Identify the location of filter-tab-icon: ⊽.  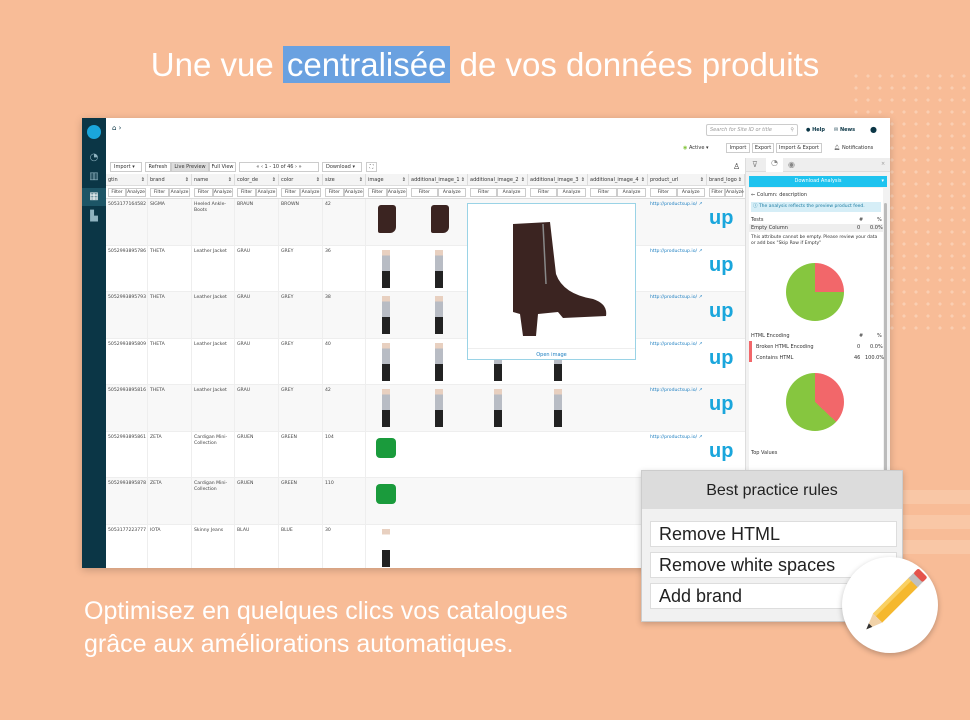
(755, 164).